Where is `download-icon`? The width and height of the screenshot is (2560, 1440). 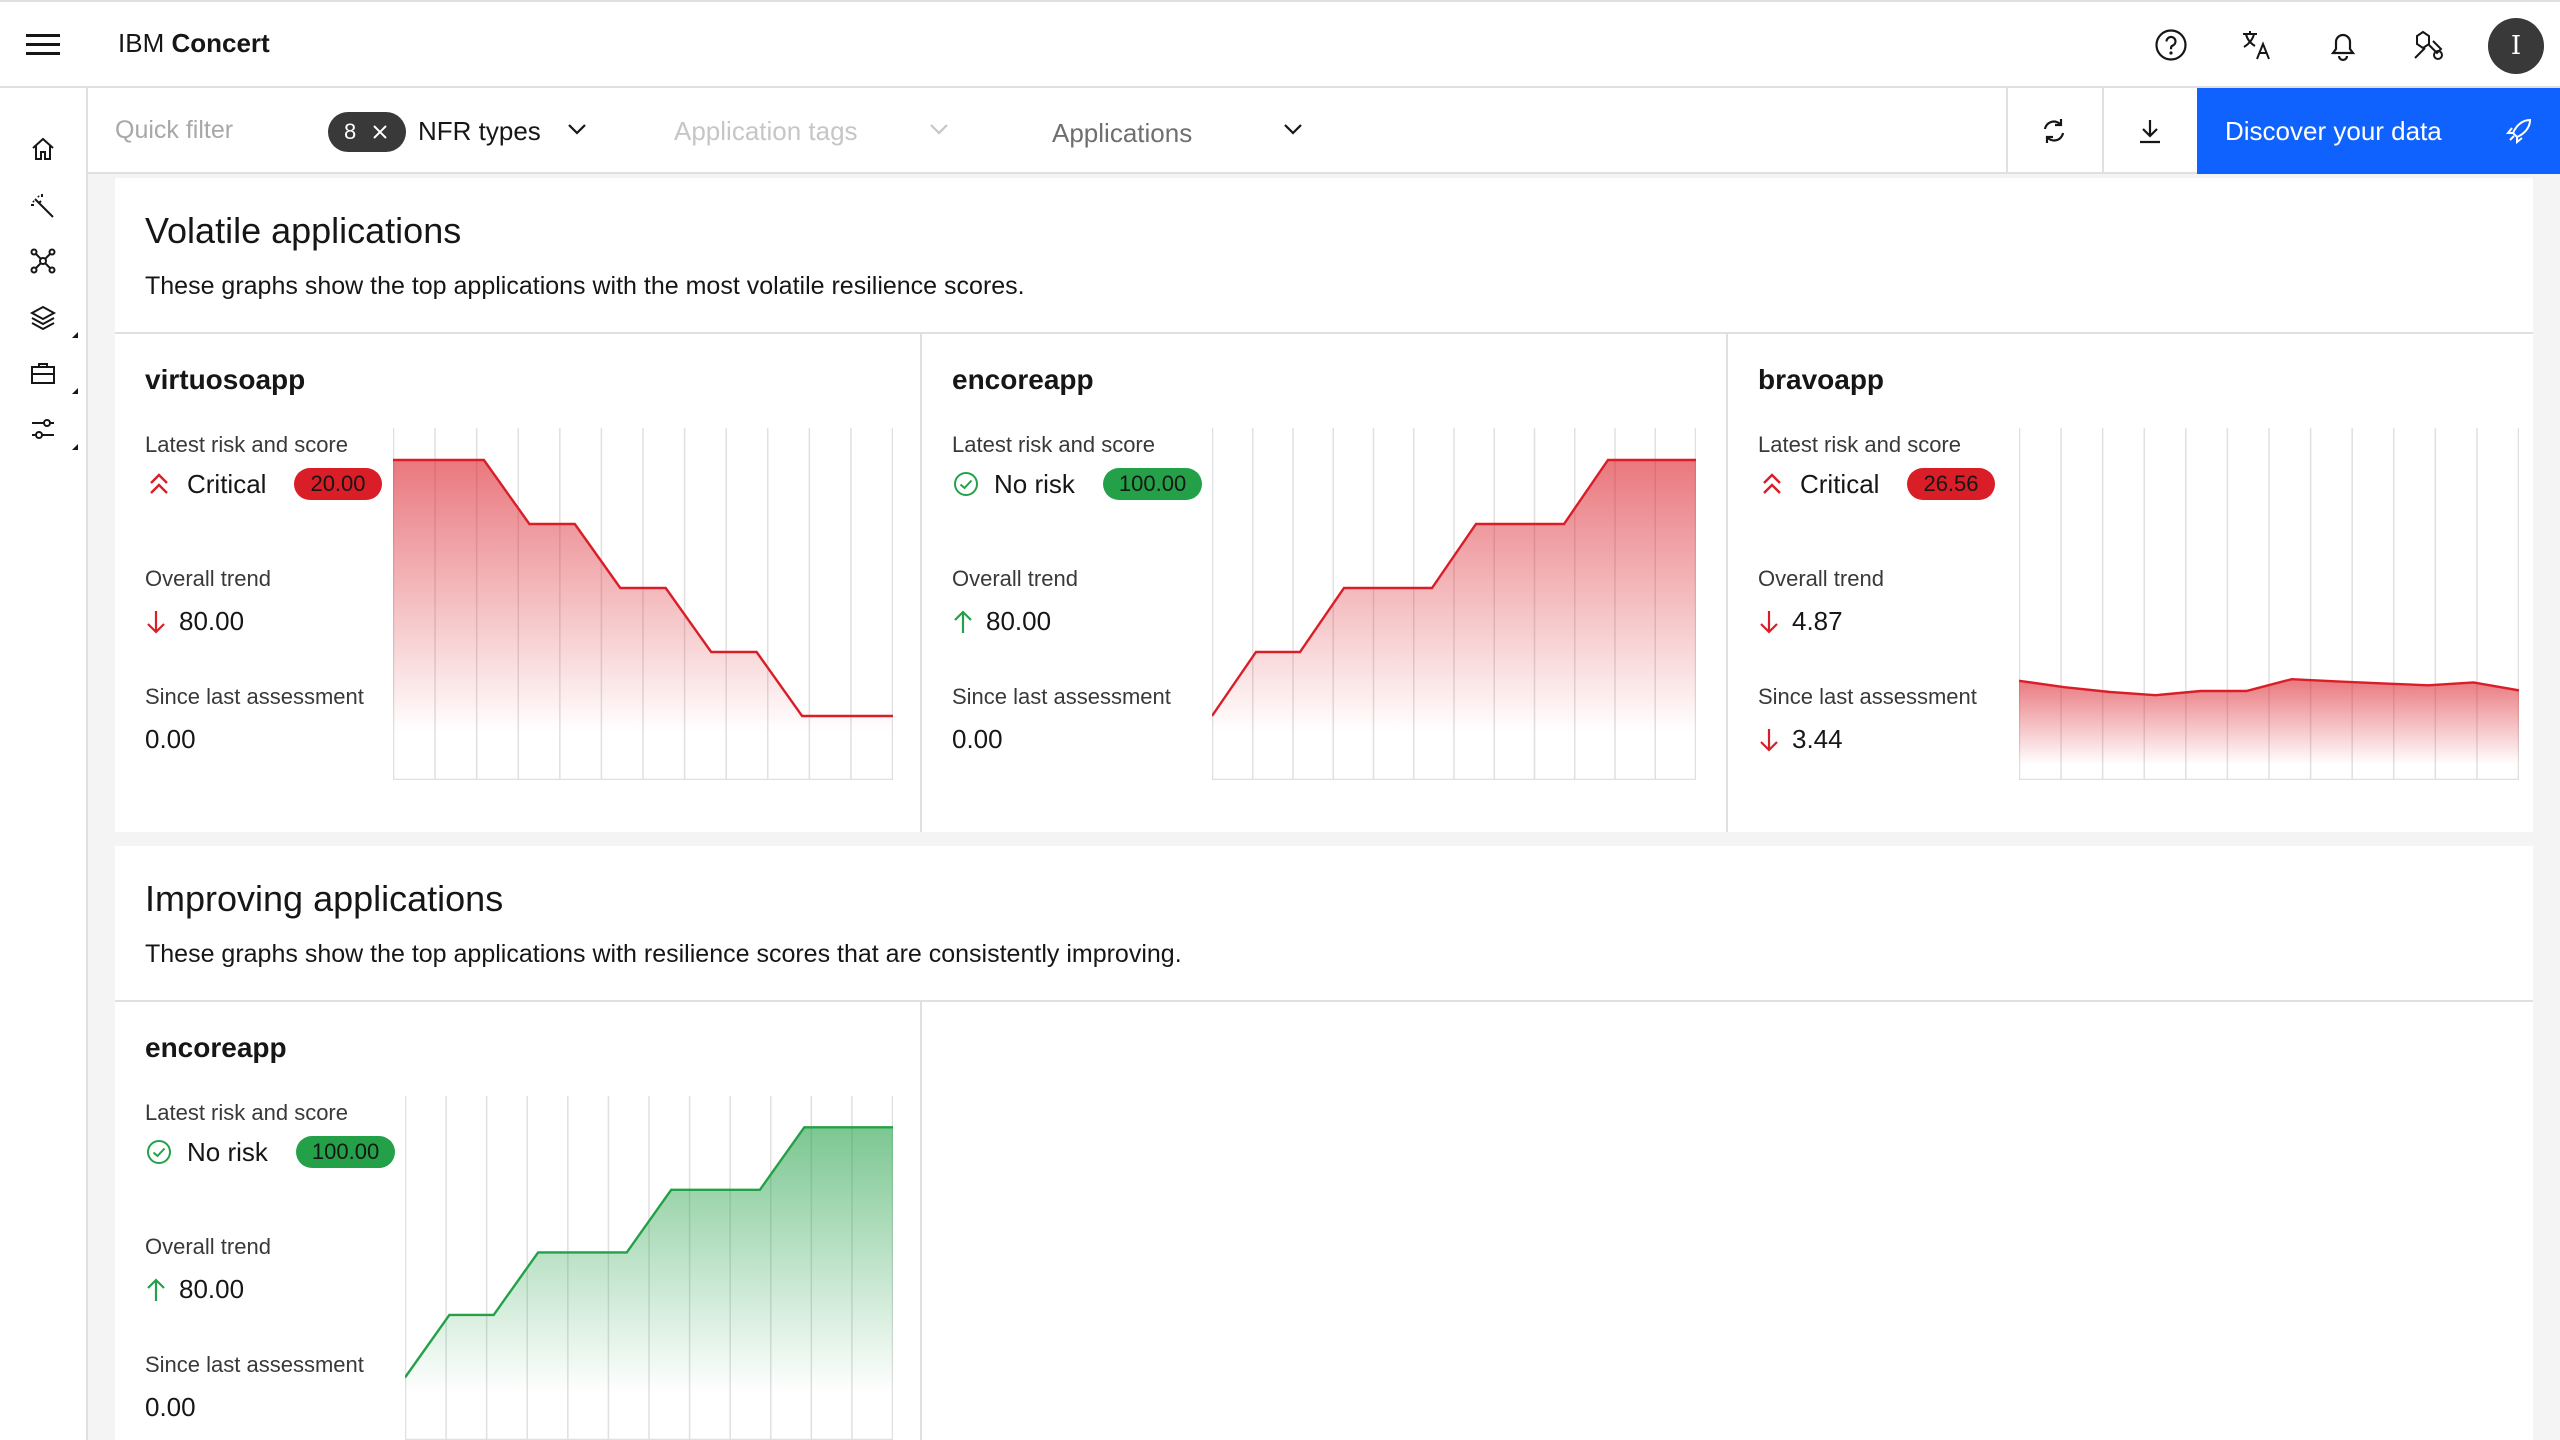 download-icon is located at coordinates (2150, 132).